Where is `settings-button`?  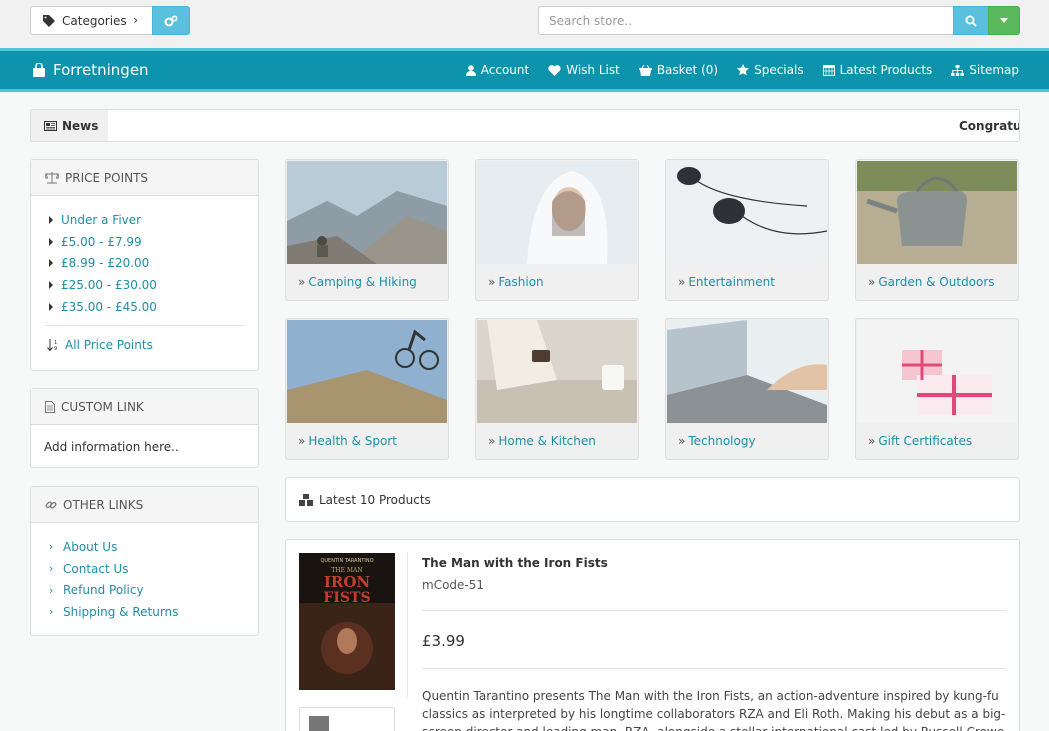 settings-button is located at coordinates (171, 20).